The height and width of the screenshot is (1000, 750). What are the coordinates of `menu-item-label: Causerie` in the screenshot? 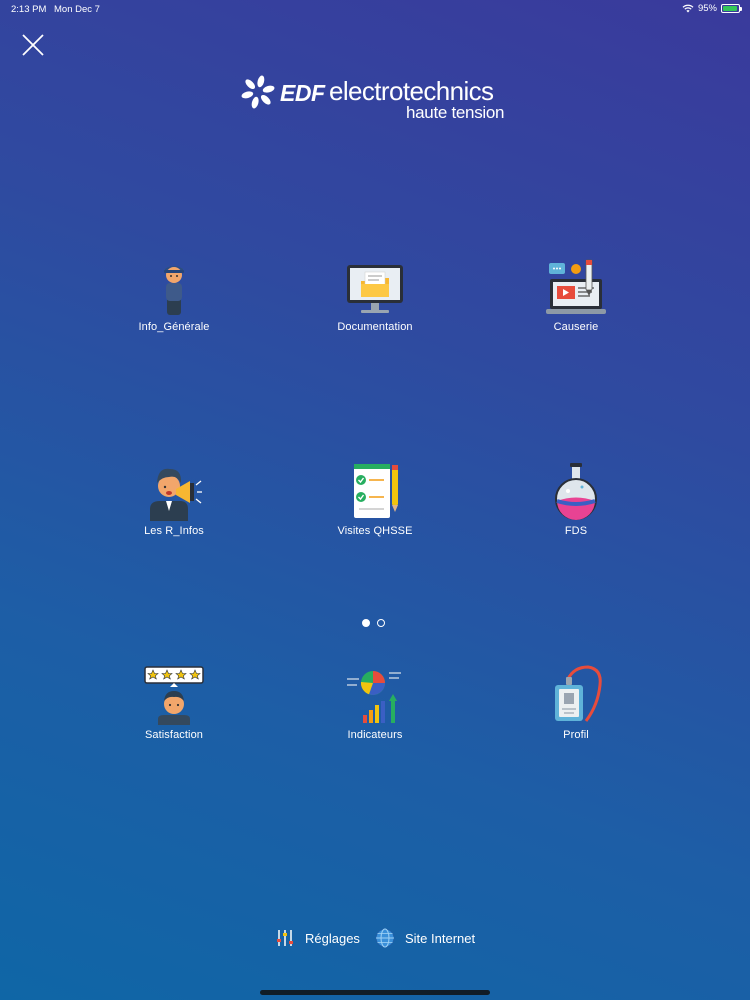 It's located at (576, 327).